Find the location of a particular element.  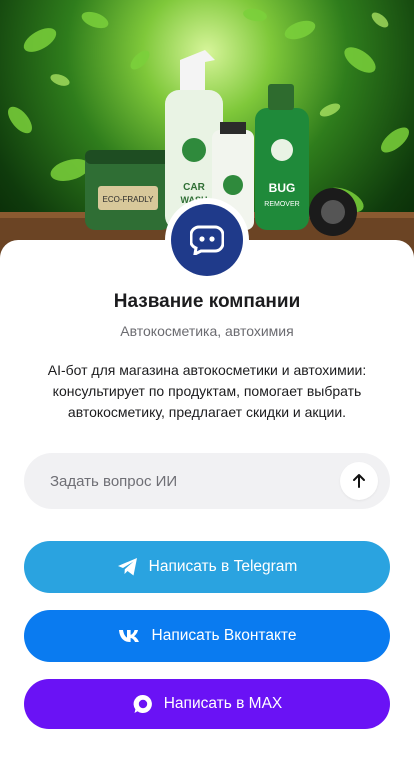

svg-text: REMOVER is located at coordinates (281, 204).